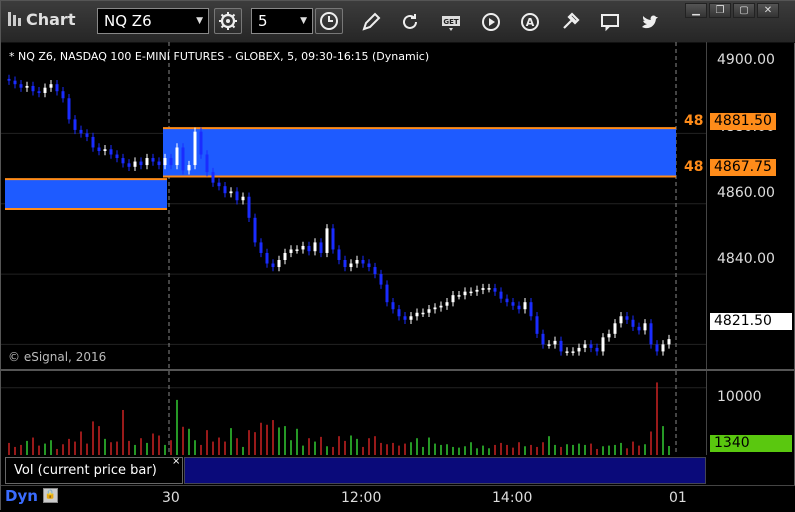 This screenshot has height=512, width=795. Describe the element at coordinates (199, 21) in the screenshot. I see `chevron-down-icon: ▼` at that location.